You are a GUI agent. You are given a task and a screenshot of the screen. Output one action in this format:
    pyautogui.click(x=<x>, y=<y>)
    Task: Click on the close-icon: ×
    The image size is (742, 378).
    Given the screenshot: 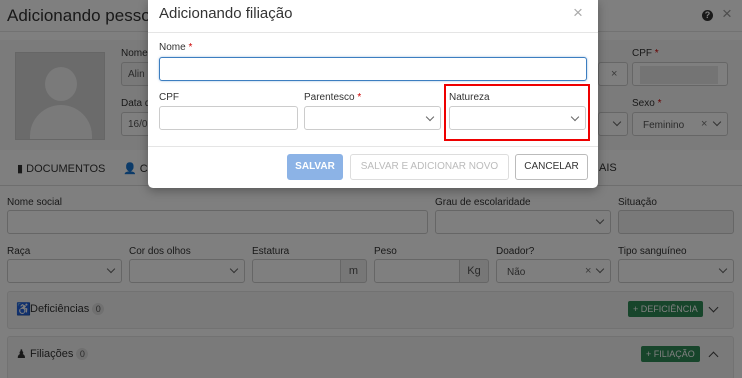 What is the action you would take?
    pyautogui.click(x=578, y=12)
    